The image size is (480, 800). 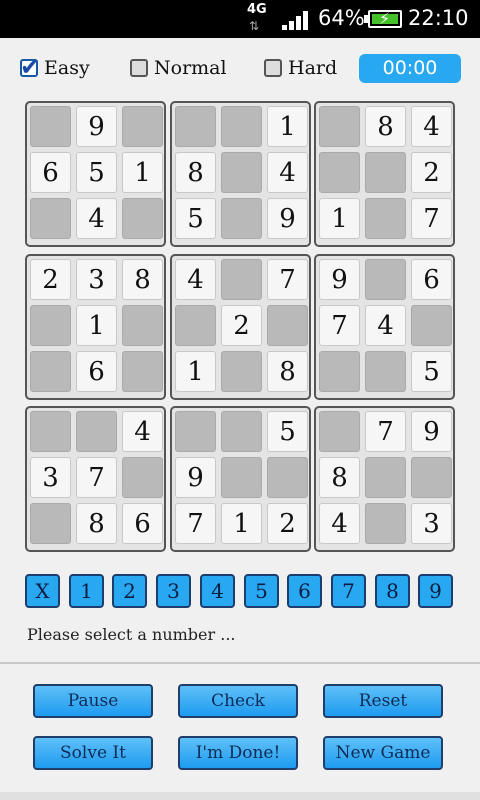 What do you see at coordinates (383, 701) in the screenshot?
I see `reset-button: Reset` at bounding box center [383, 701].